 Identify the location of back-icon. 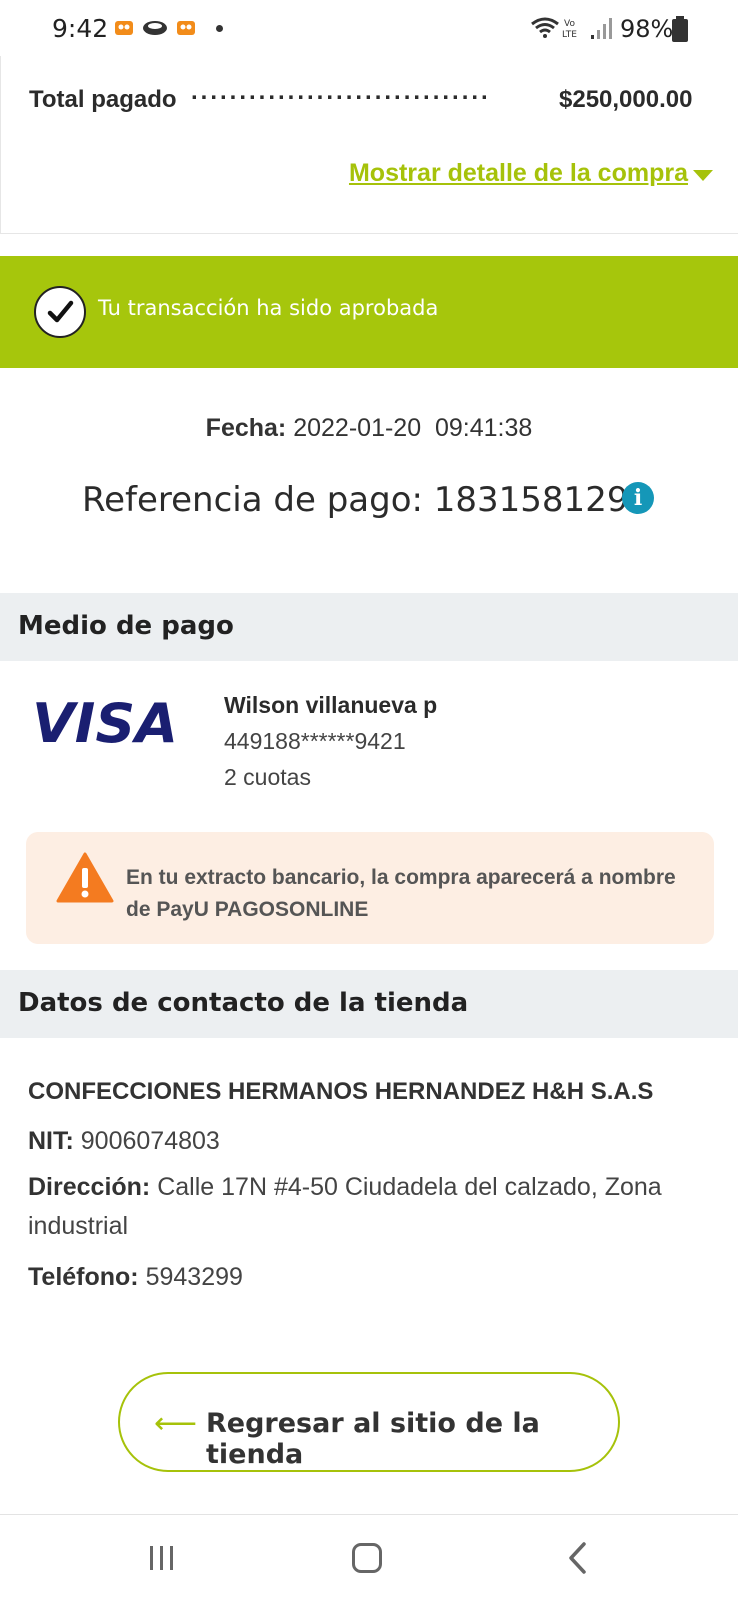
(577, 1558).